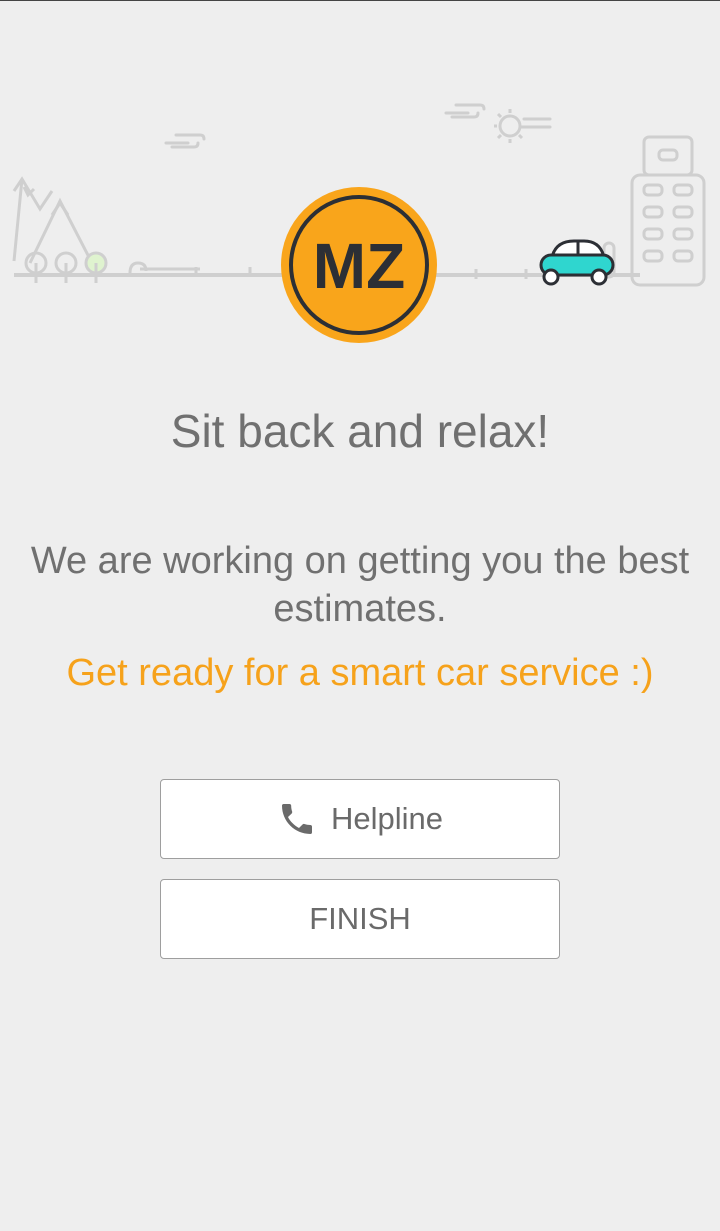 The height and width of the screenshot is (1231, 720). I want to click on building-icon, so click(654, 211).